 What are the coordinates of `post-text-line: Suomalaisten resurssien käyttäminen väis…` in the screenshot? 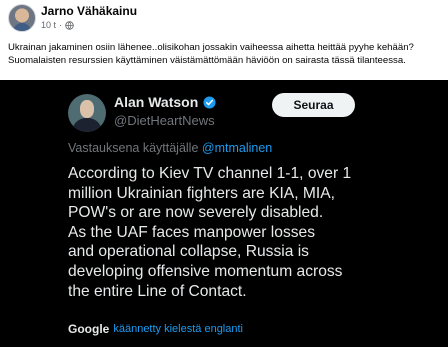 It's located at (207, 60).